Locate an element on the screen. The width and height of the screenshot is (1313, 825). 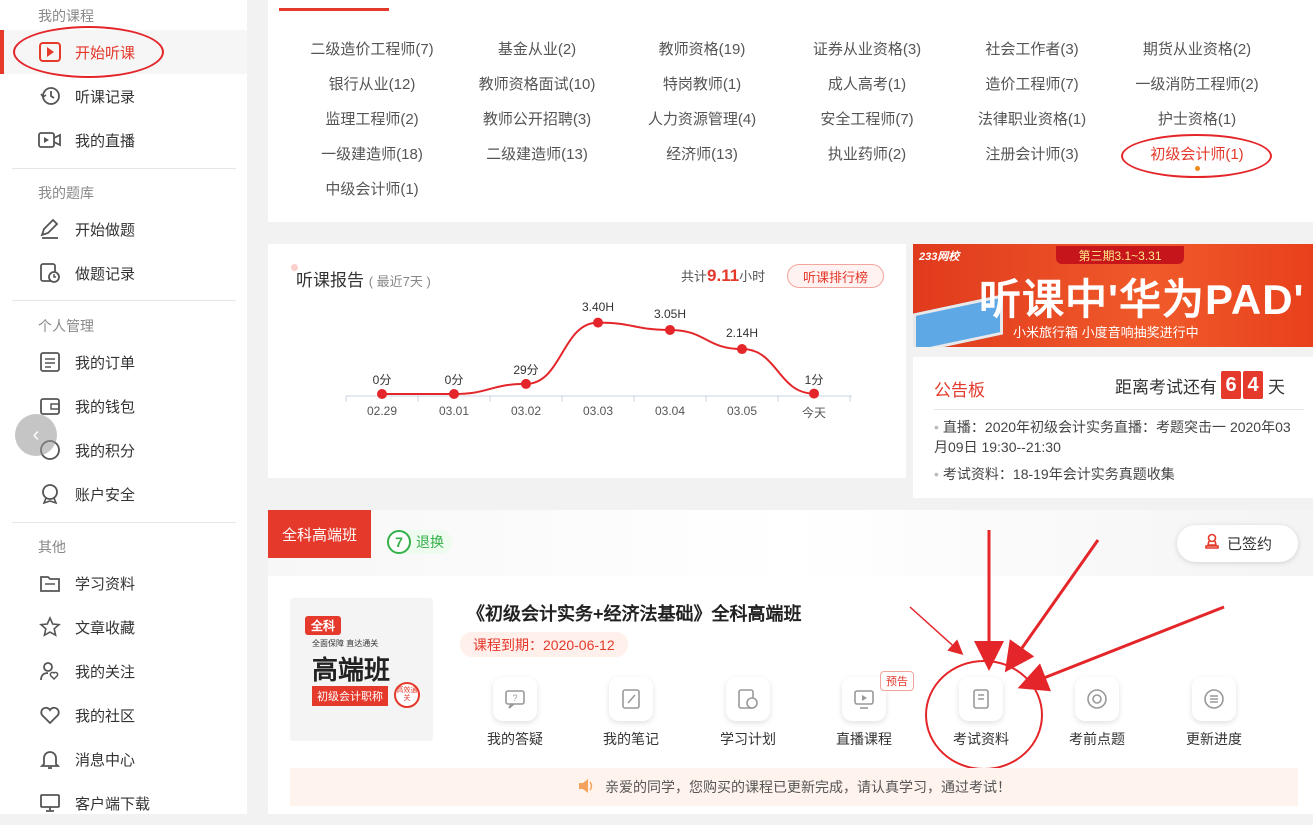
sidebar-item-study-materials: 学习资料 is located at coordinates (123, 583).